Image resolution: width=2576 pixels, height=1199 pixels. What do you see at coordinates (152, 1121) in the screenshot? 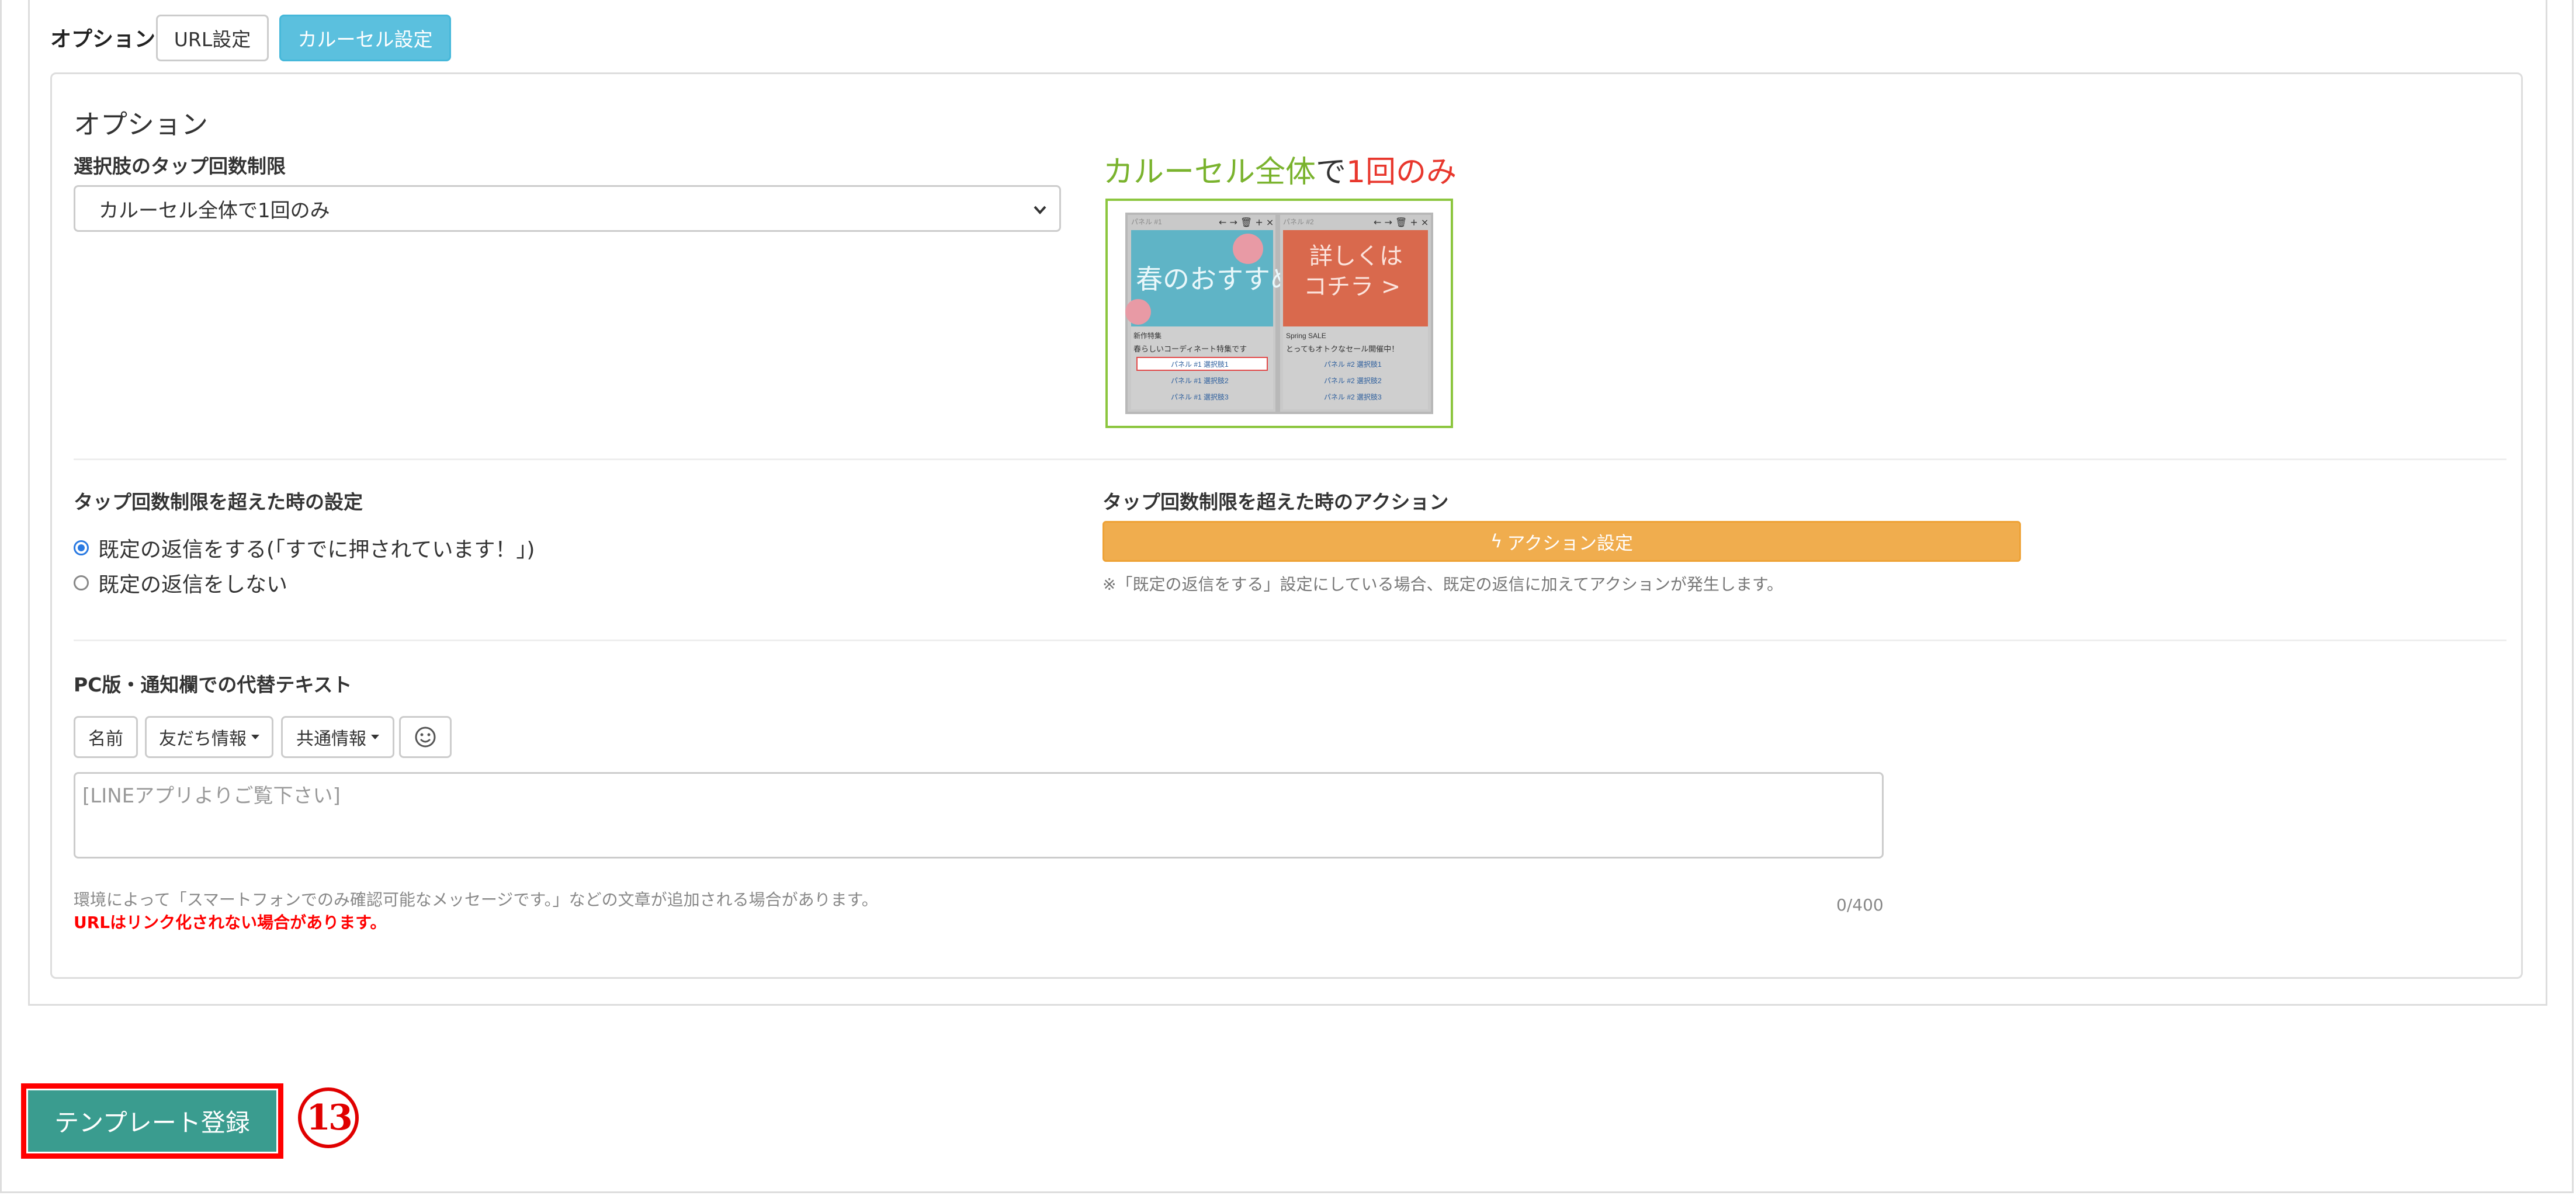
I see `register-template-button: テンプレート登録` at bounding box center [152, 1121].